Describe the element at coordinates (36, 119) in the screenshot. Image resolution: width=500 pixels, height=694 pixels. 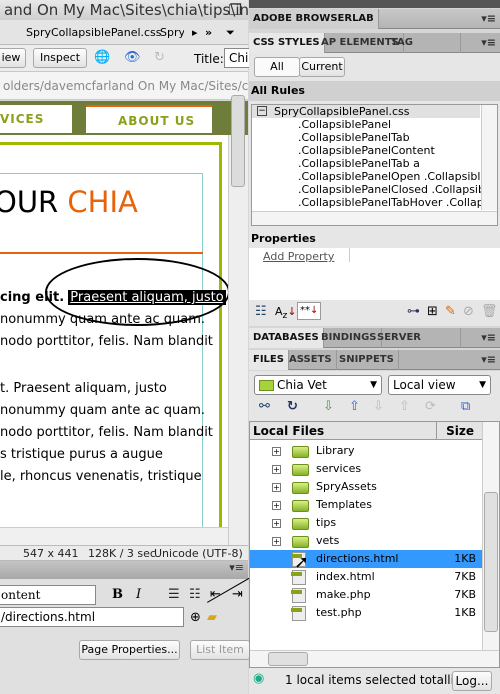
I see `nav-services: VICES` at that location.